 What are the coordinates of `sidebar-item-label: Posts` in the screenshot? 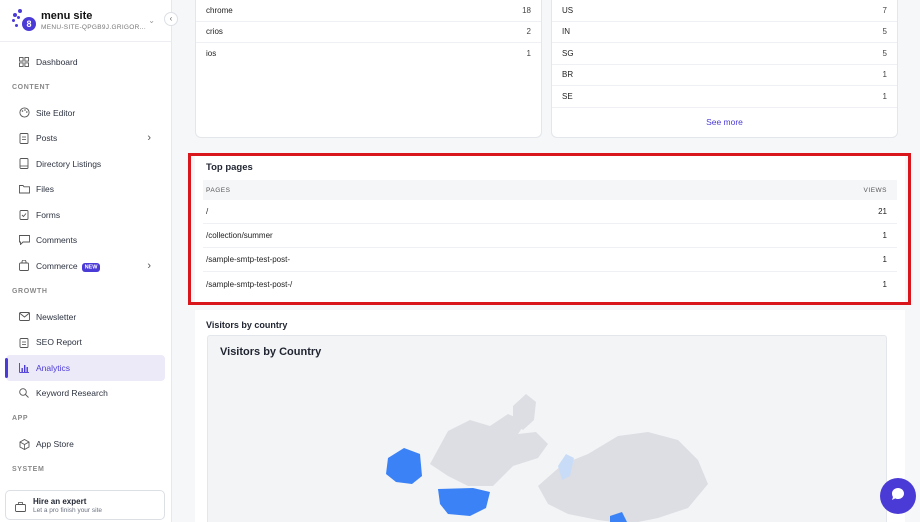 It's located at (47, 138).